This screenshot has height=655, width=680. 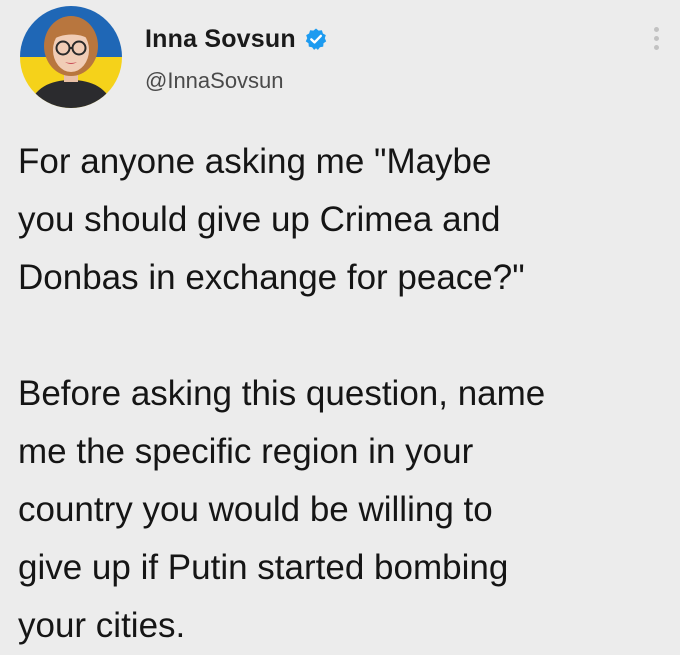 I want to click on more-options-icon, so click(x=656, y=38).